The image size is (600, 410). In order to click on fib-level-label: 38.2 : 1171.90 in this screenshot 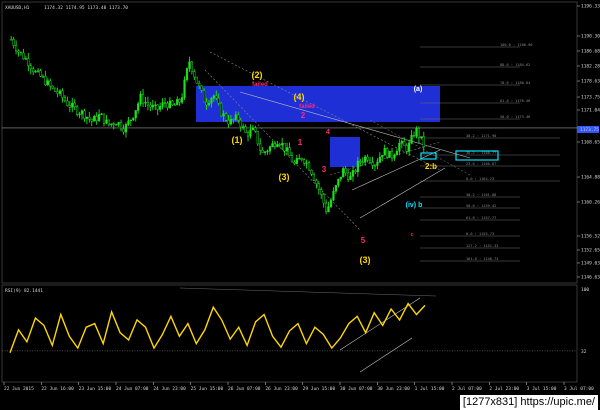, I will do `click(481, 136)`.